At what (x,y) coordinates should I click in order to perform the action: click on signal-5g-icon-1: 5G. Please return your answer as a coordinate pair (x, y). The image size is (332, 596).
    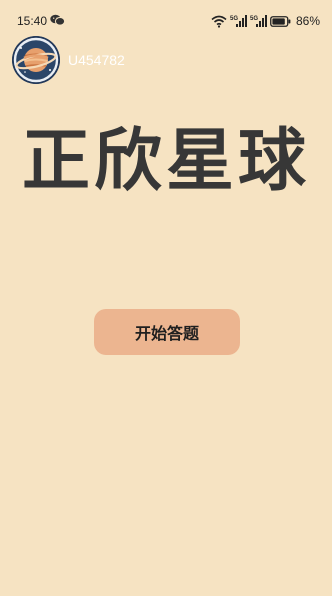
    Looking at the image, I should click on (238, 21).